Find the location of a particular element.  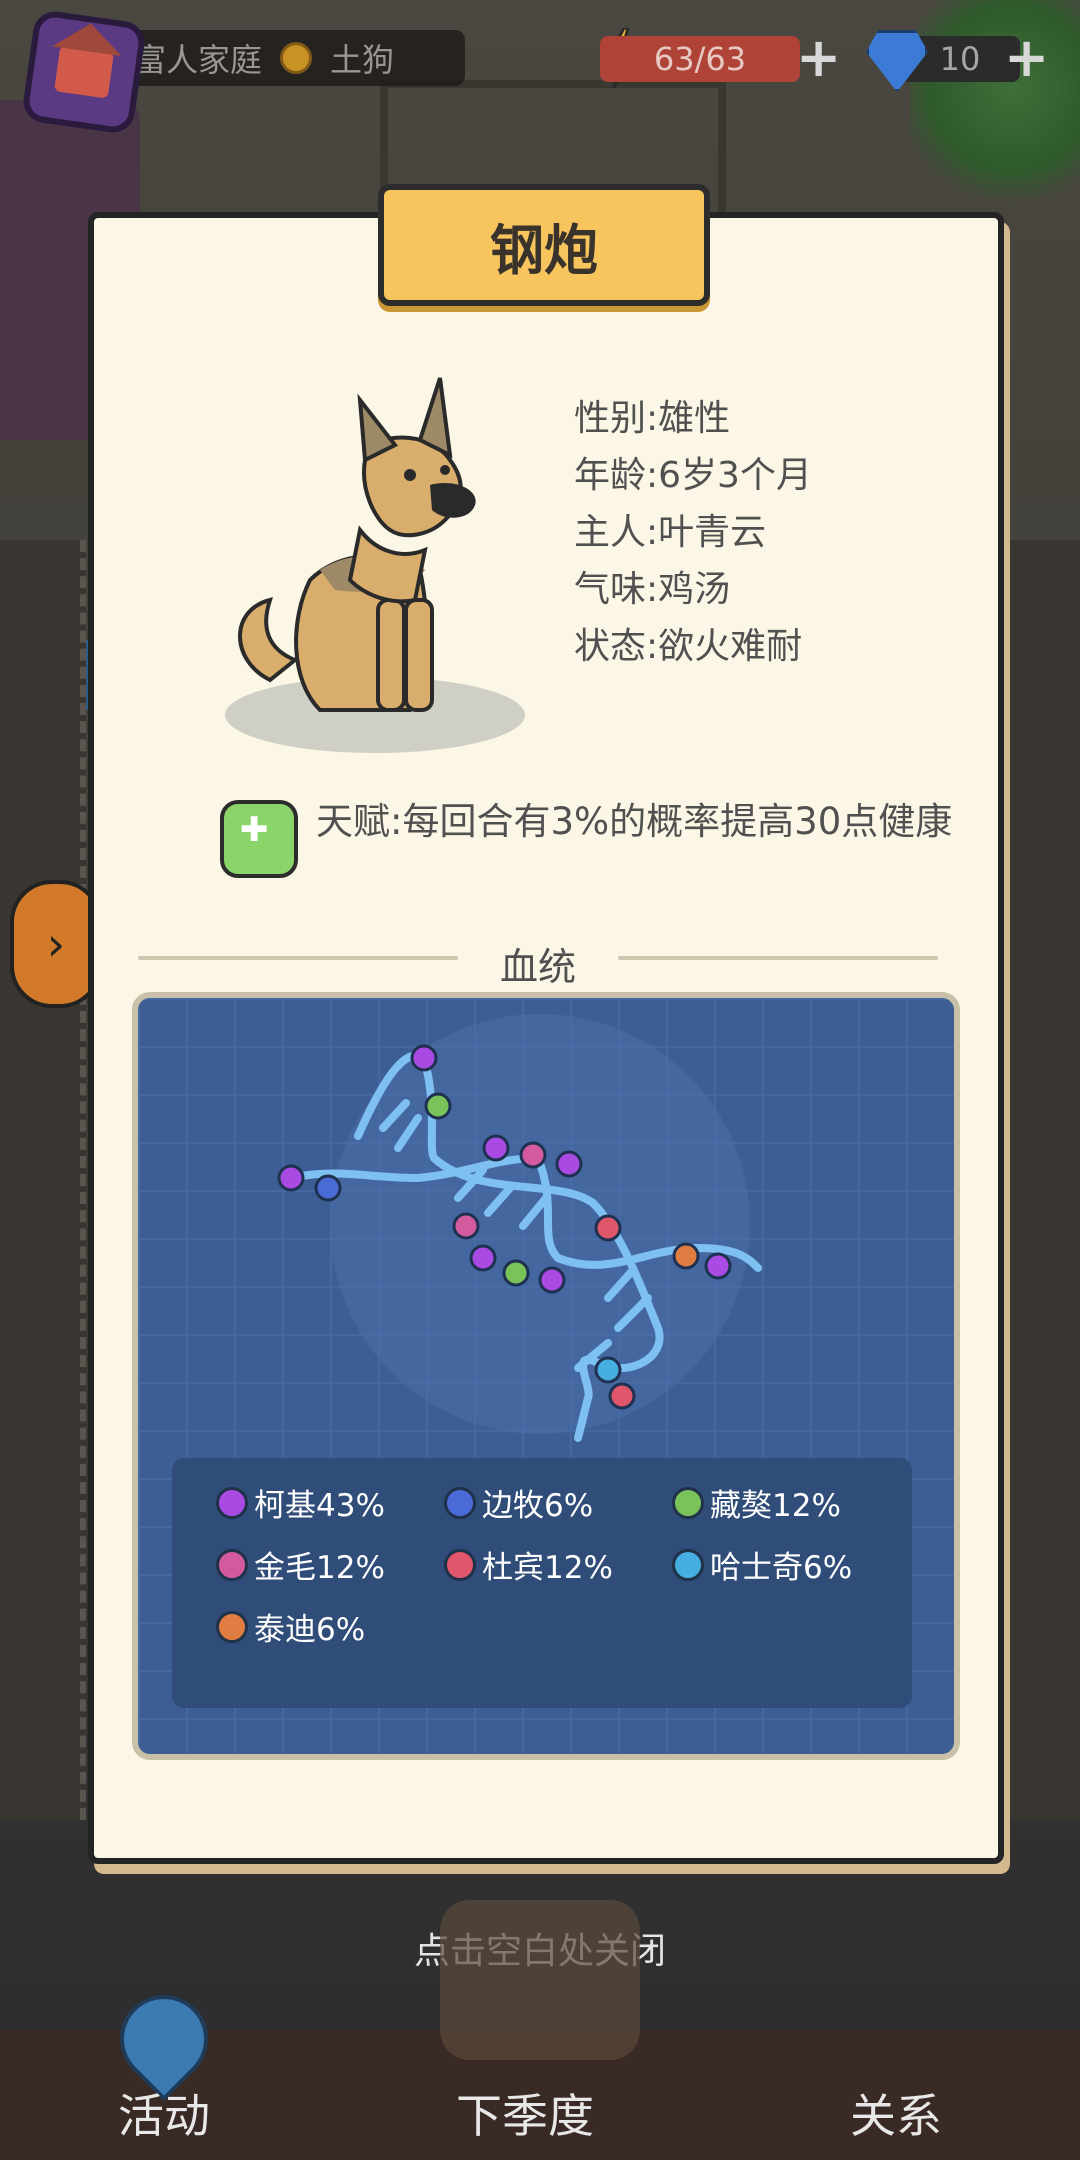

home-button is located at coordinates (84, 72).